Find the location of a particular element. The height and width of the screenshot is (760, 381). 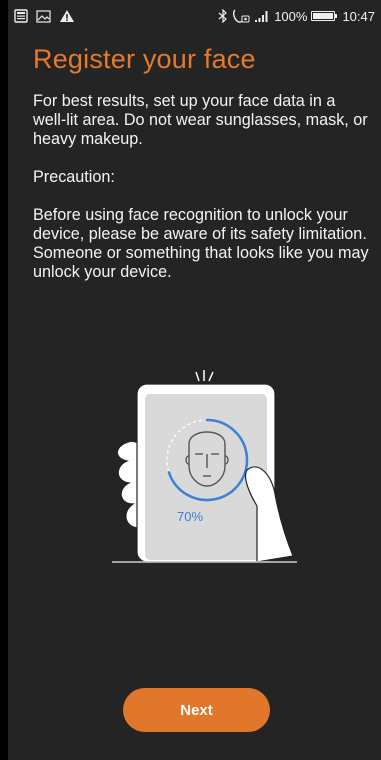

battery-icon is located at coordinates (324, 16).